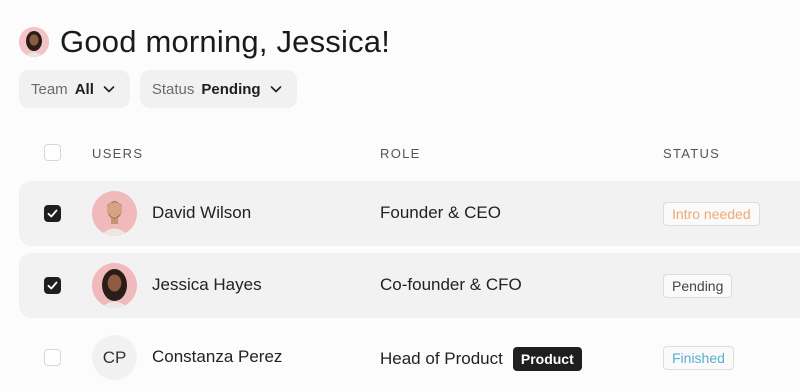  I want to click on select-all-checkbox, so click(52, 152).